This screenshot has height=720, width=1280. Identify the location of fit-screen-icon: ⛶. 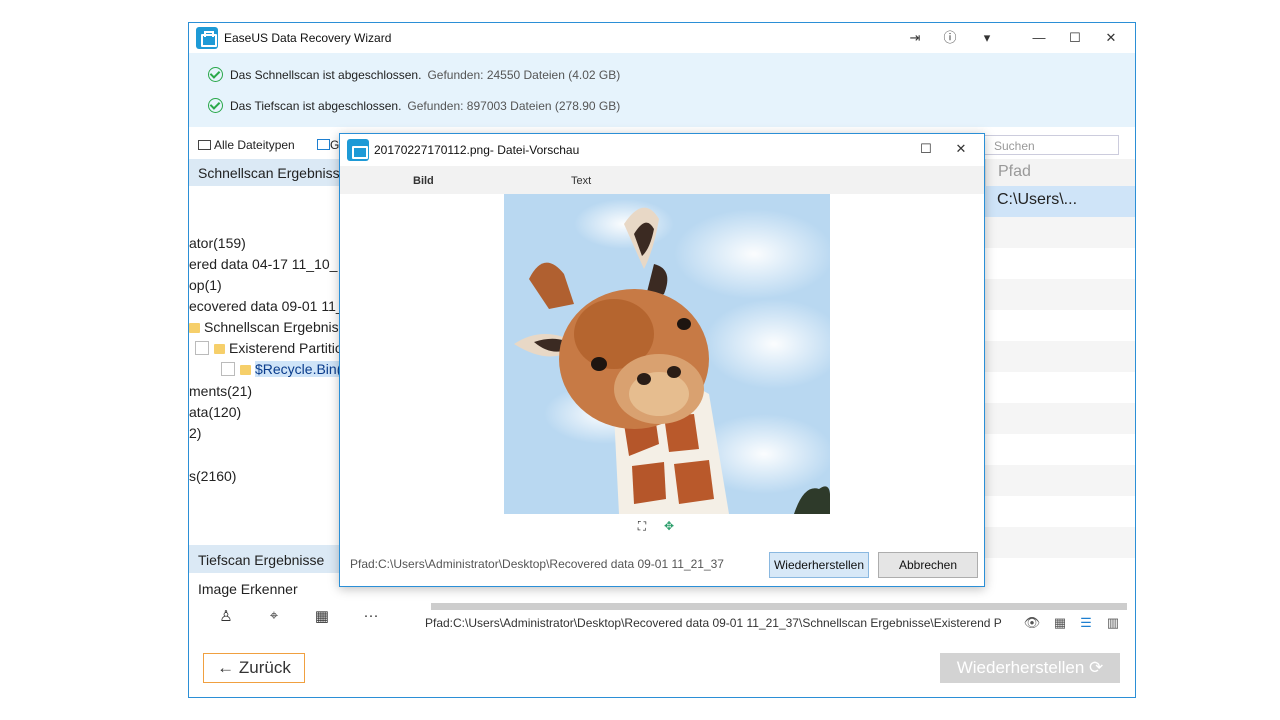
(642, 527).